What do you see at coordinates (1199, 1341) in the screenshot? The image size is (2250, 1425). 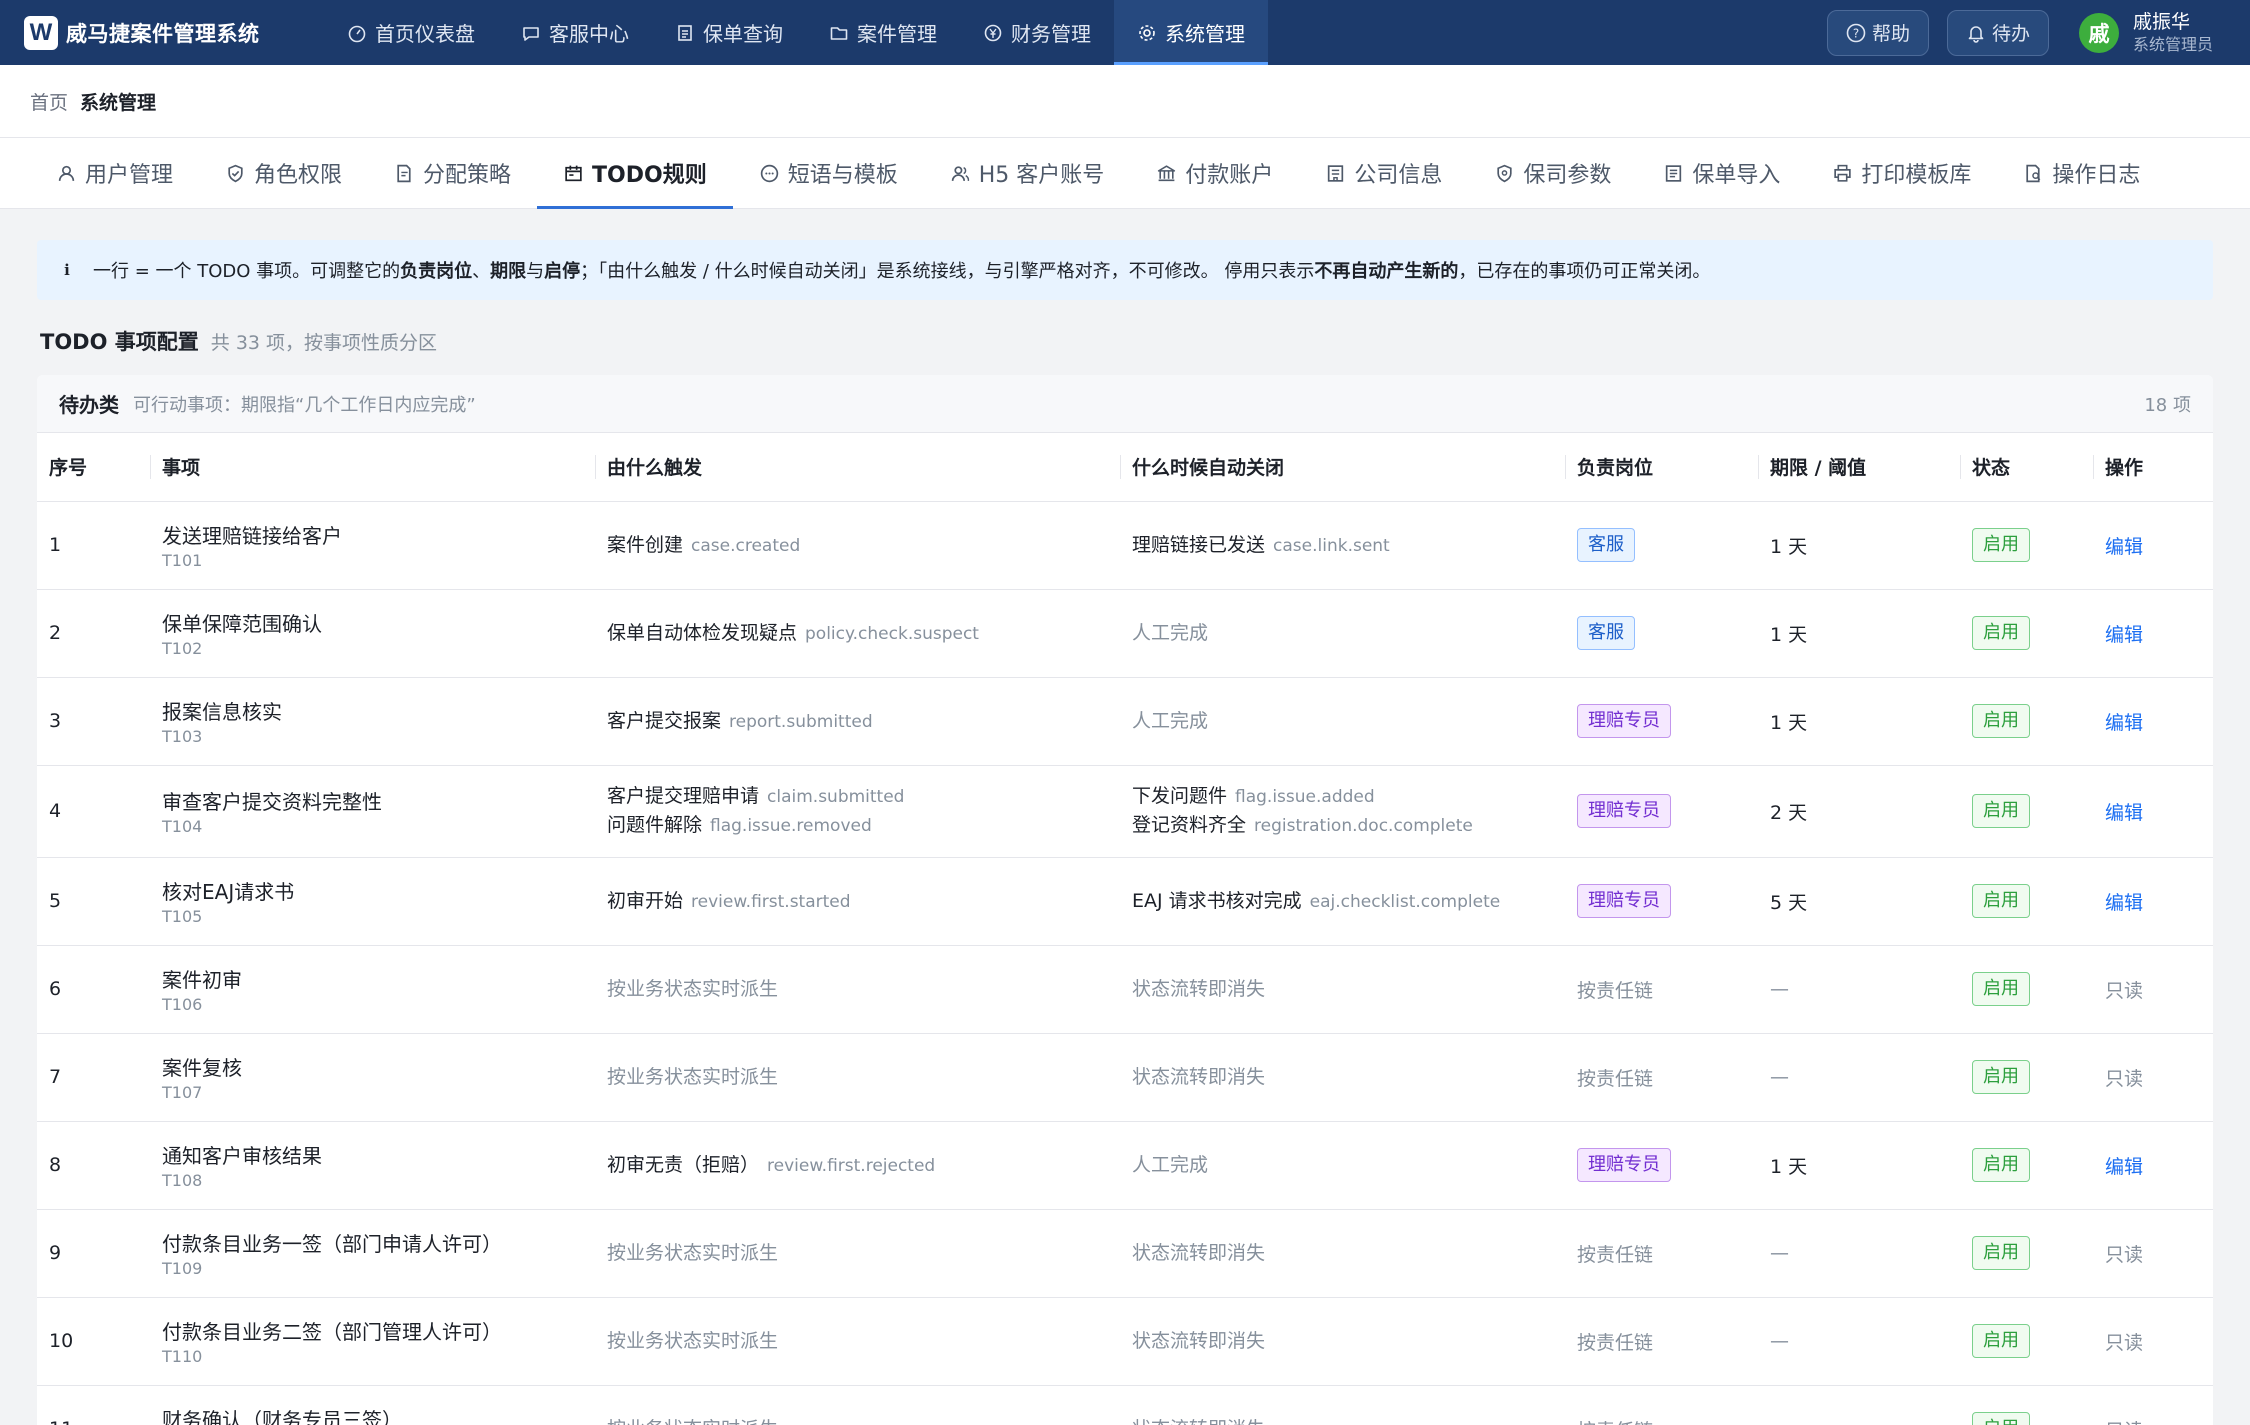 I see `rows-9-close-text: 状态流转即消失` at bounding box center [1199, 1341].